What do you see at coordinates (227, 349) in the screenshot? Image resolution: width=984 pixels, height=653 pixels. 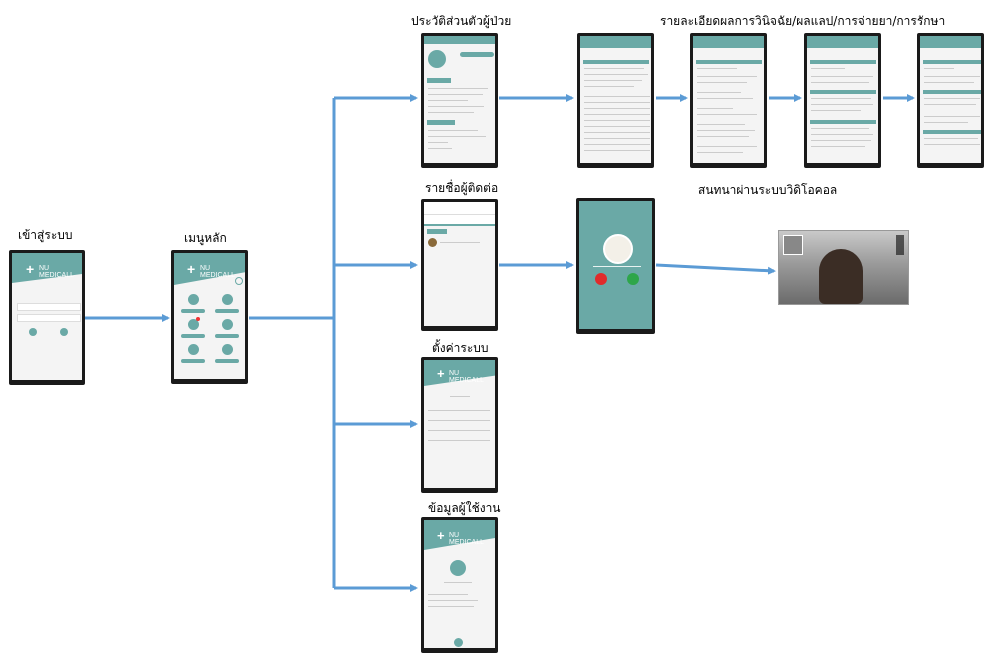 I see `menu-video-icon` at bounding box center [227, 349].